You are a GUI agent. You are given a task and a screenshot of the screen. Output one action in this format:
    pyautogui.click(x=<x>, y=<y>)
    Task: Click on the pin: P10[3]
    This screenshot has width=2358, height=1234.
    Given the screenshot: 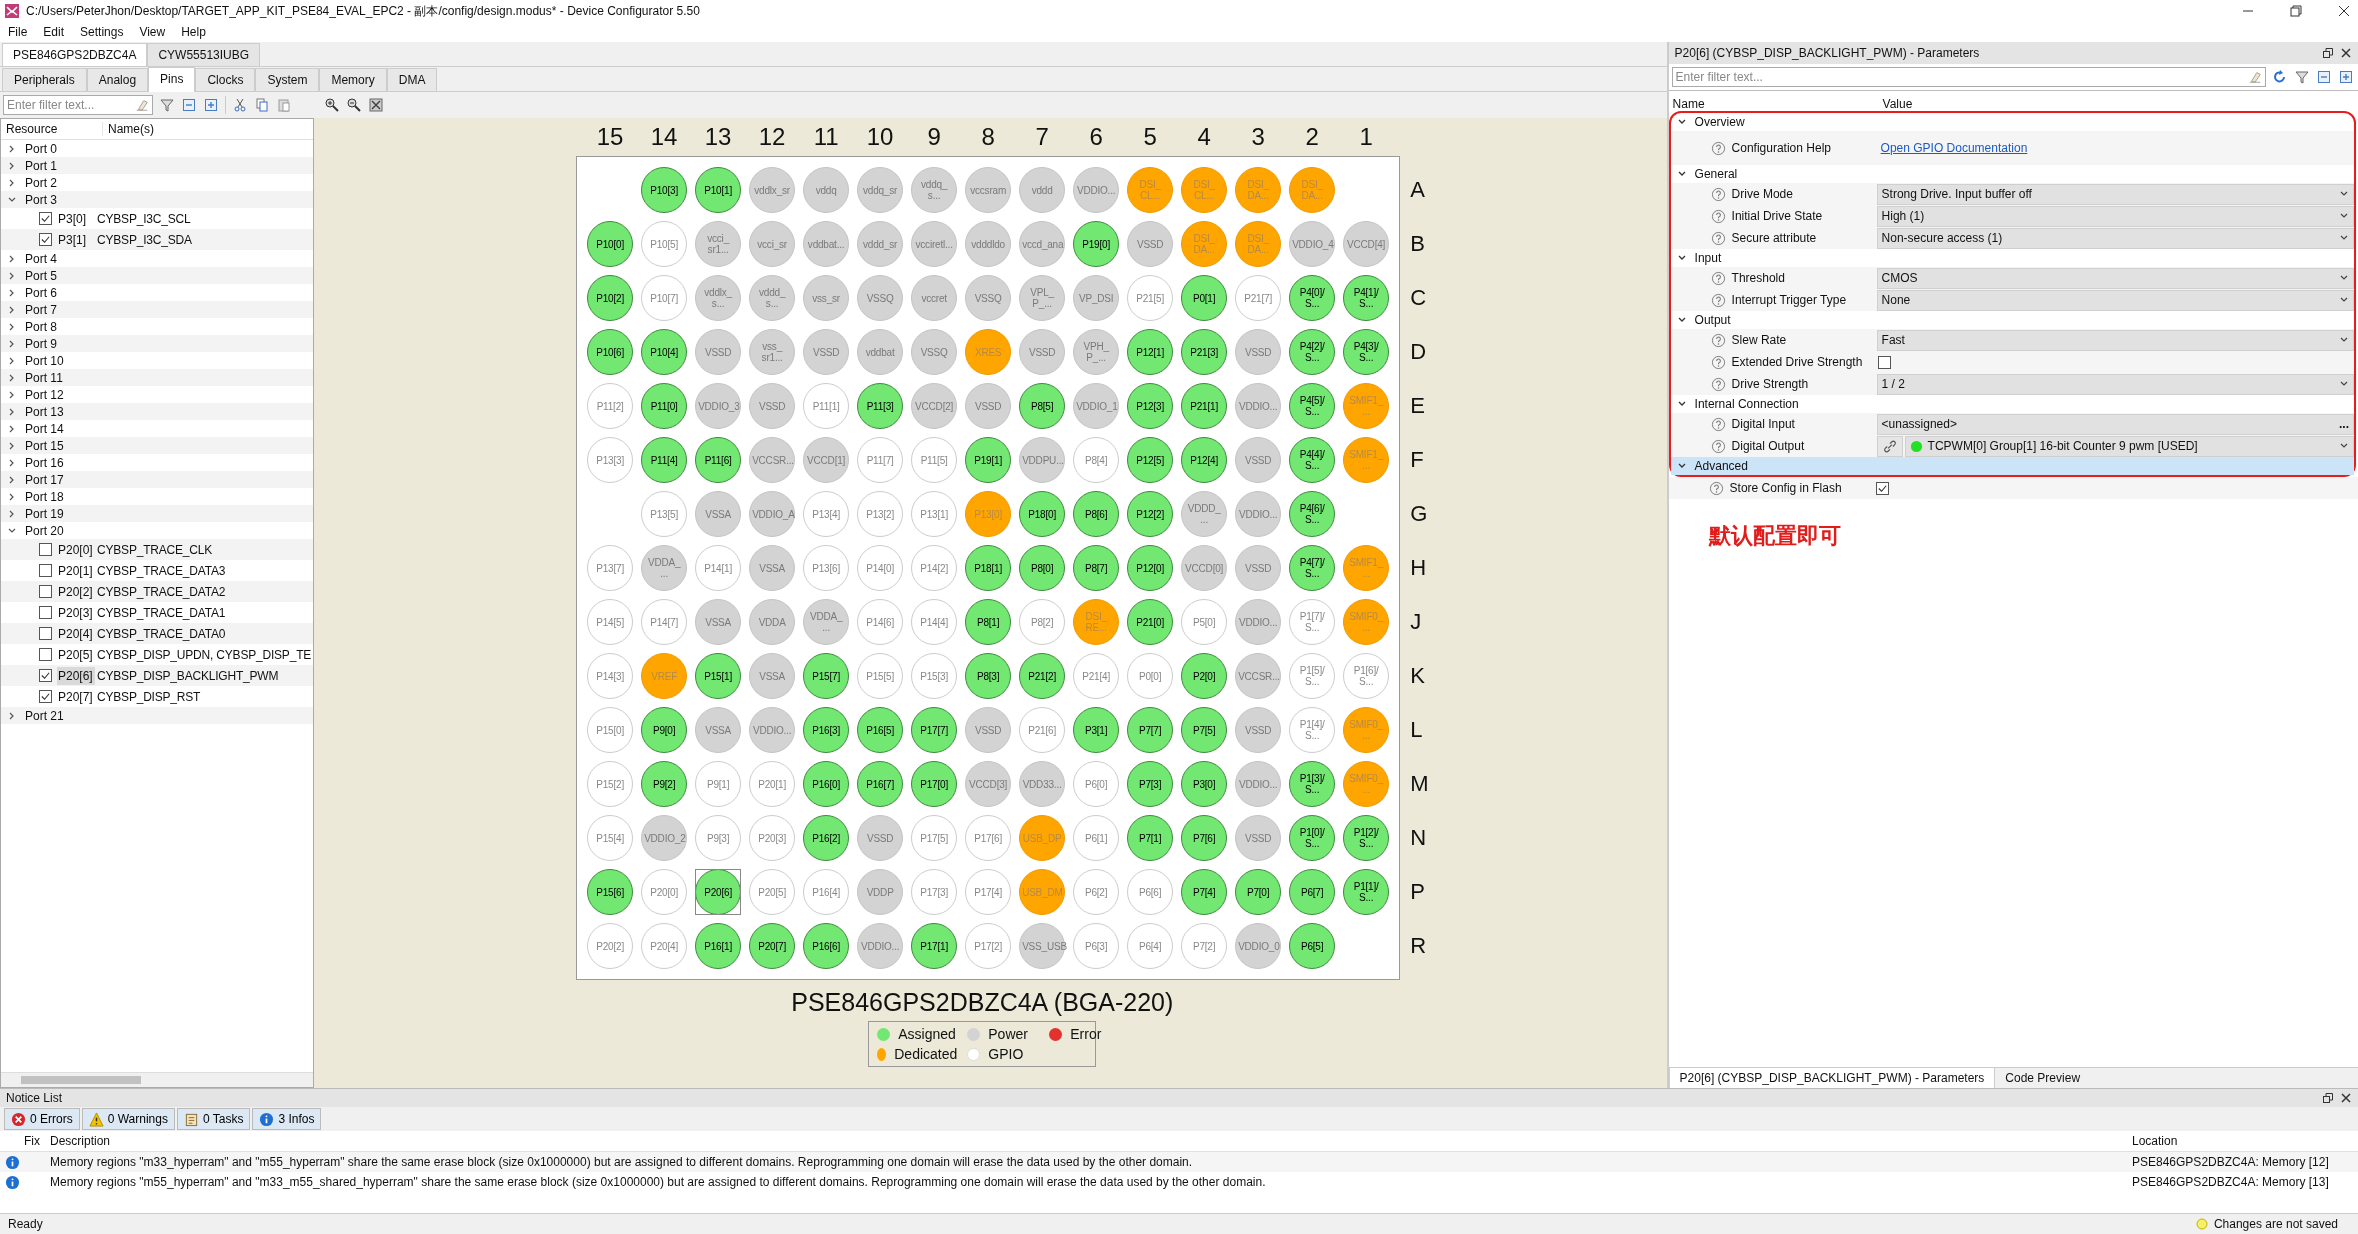 What is the action you would take?
    pyautogui.click(x=664, y=190)
    